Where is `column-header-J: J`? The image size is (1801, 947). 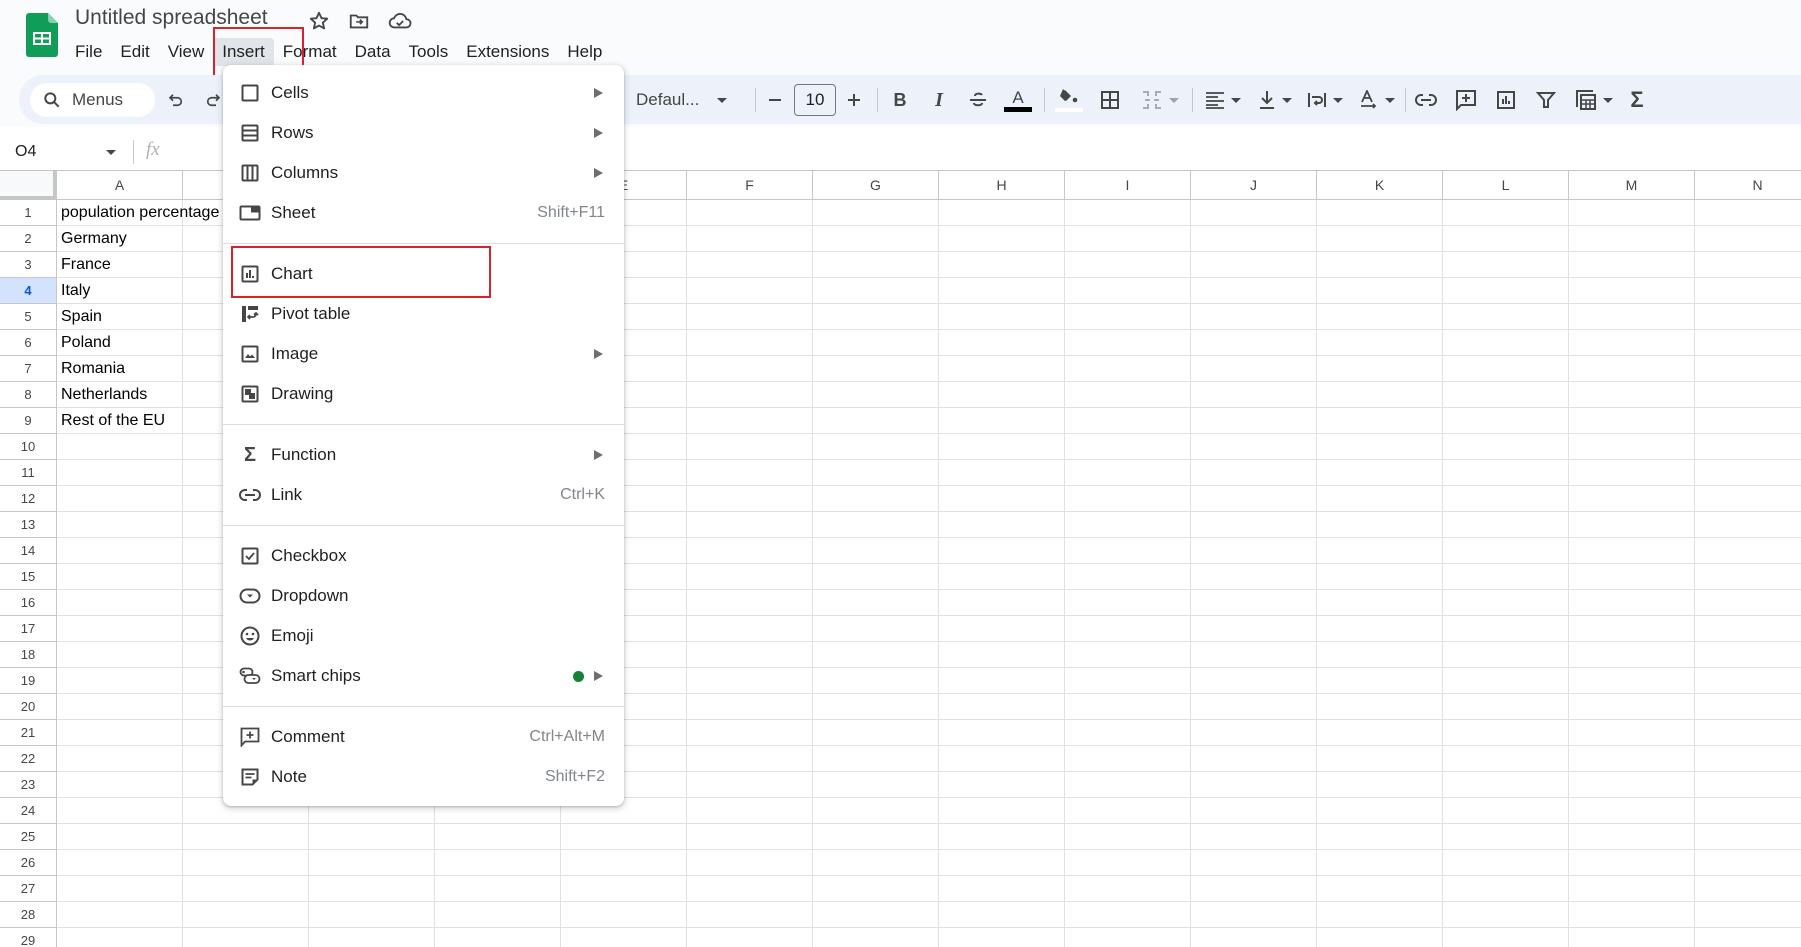 column-header-J: J is located at coordinates (1254, 185).